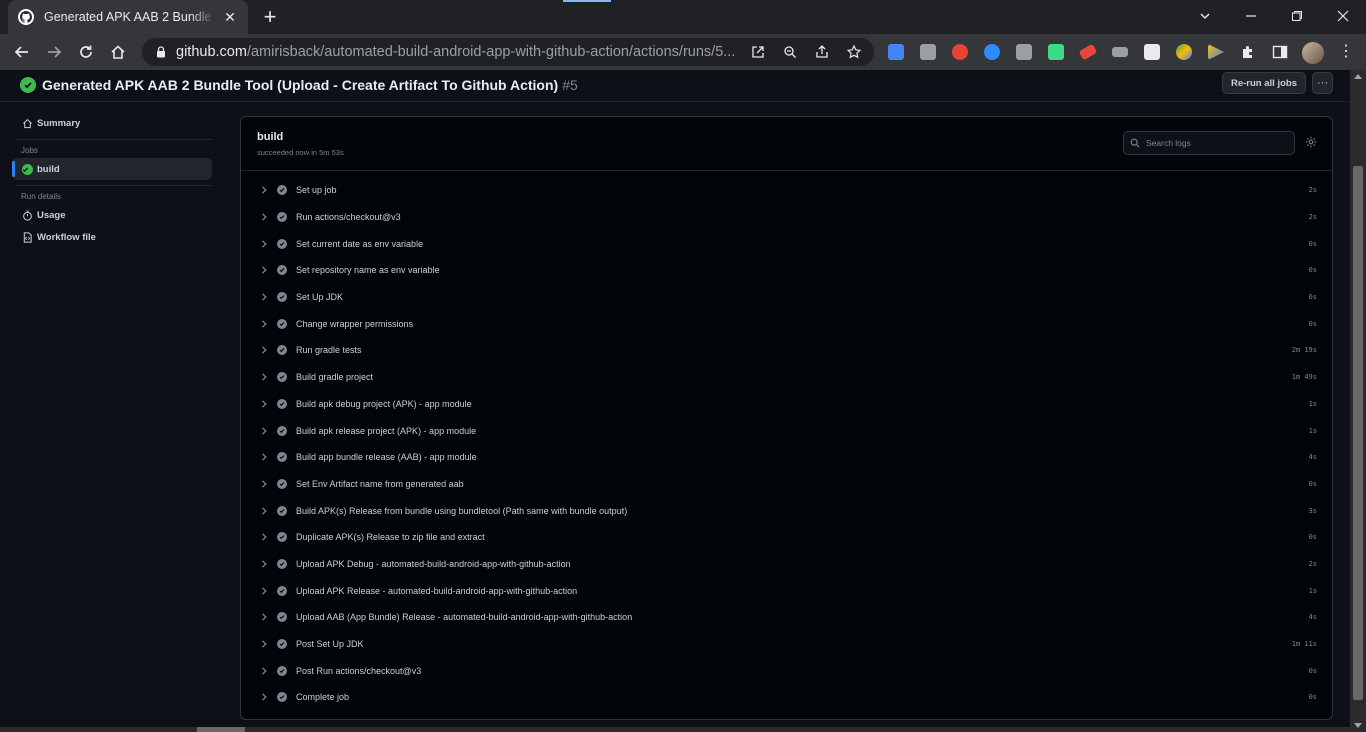 The height and width of the screenshot is (732, 1366). I want to click on sidebar-item-summary: Summary, so click(112, 123).